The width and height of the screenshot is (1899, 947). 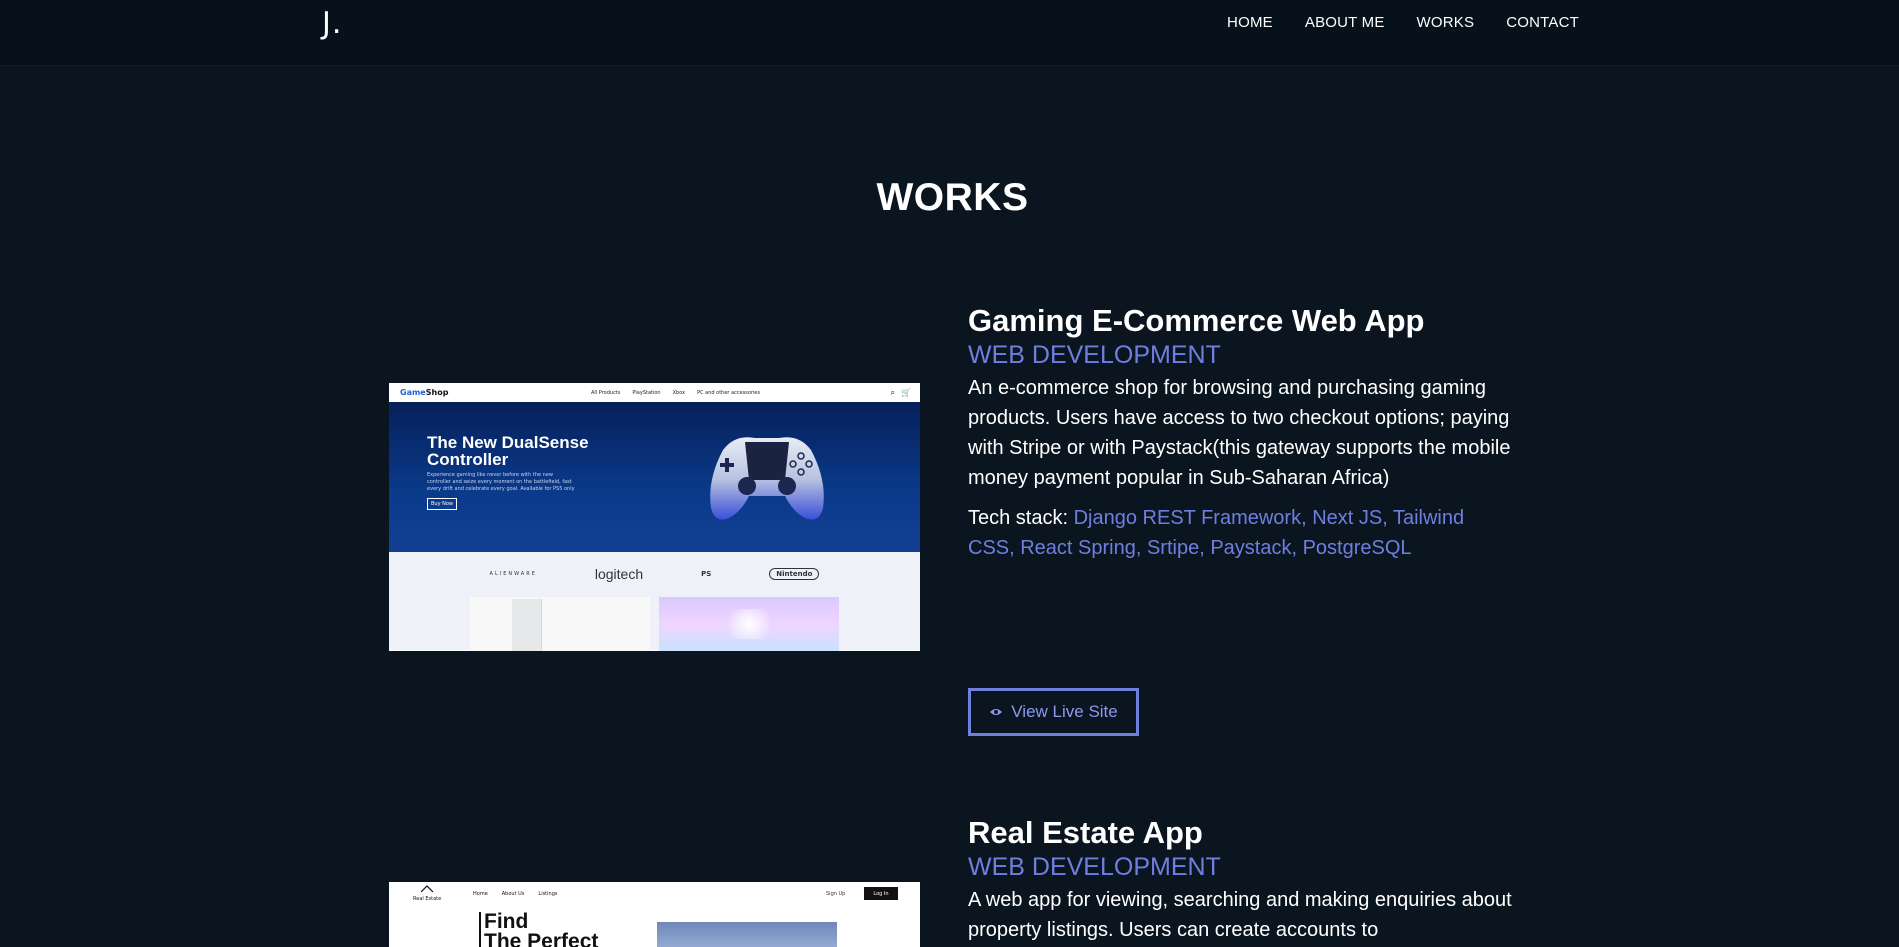 What do you see at coordinates (952, 197) in the screenshot?
I see `section-title: WORKS` at bounding box center [952, 197].